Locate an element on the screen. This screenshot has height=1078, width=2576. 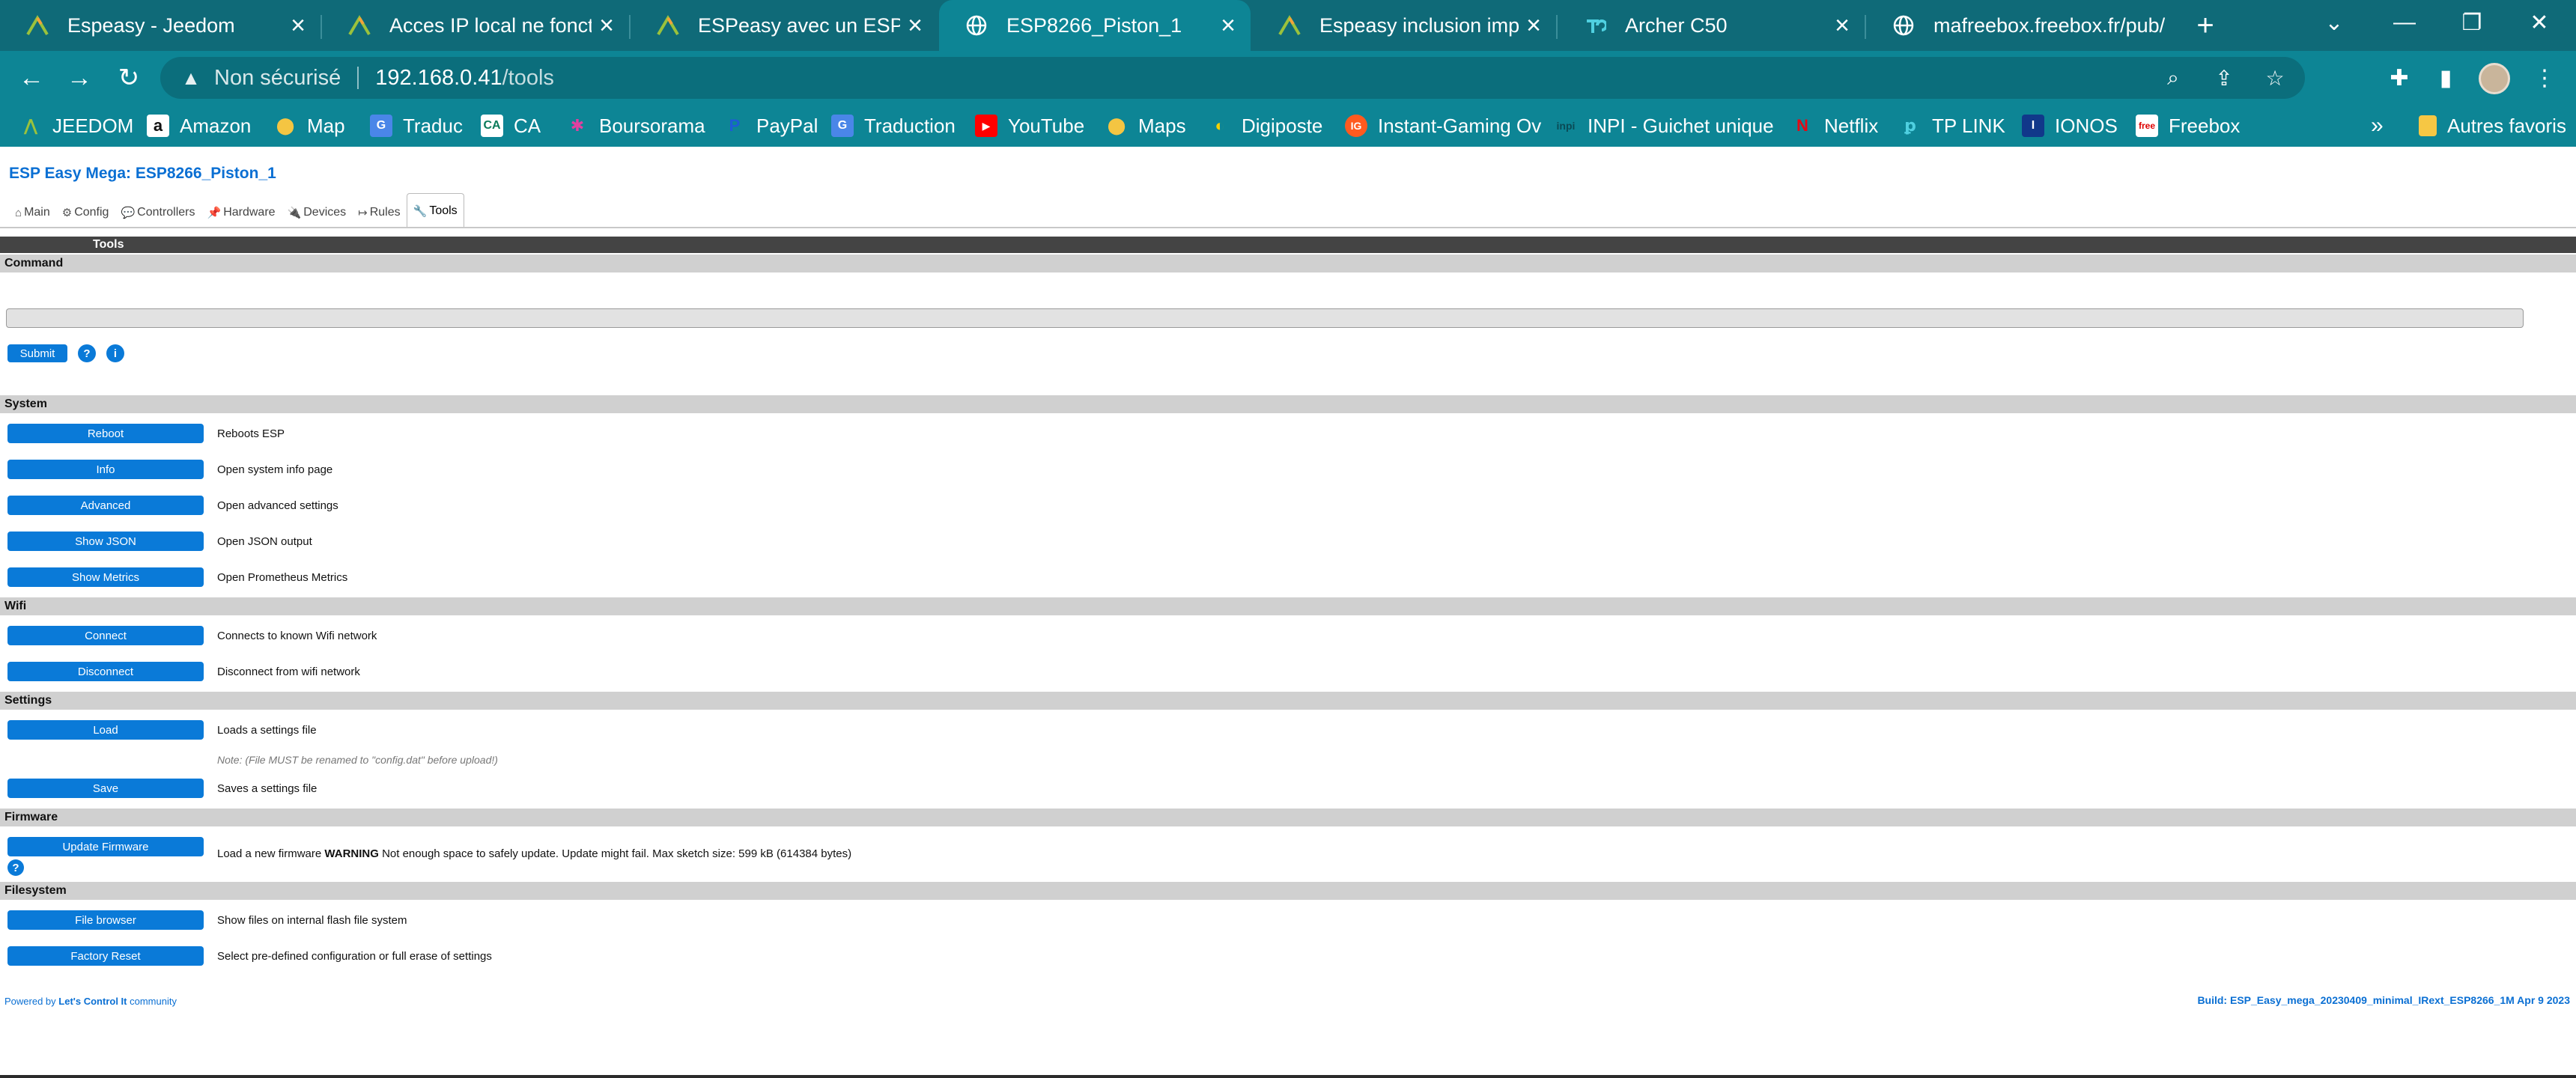
minimize-icon: — is located at coordinates (2404, 22).